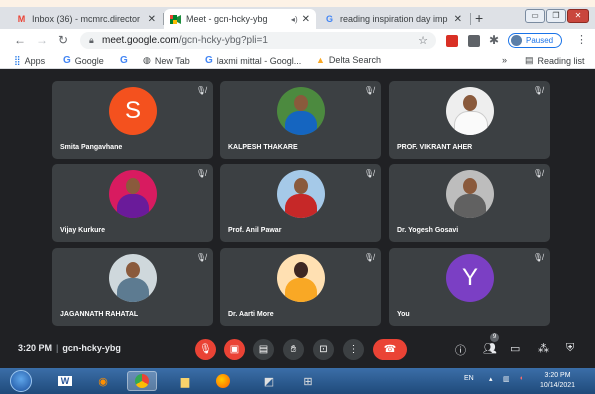 The image size is (595, 394). I want to click on extension-gray-icon, so click(474, 41).